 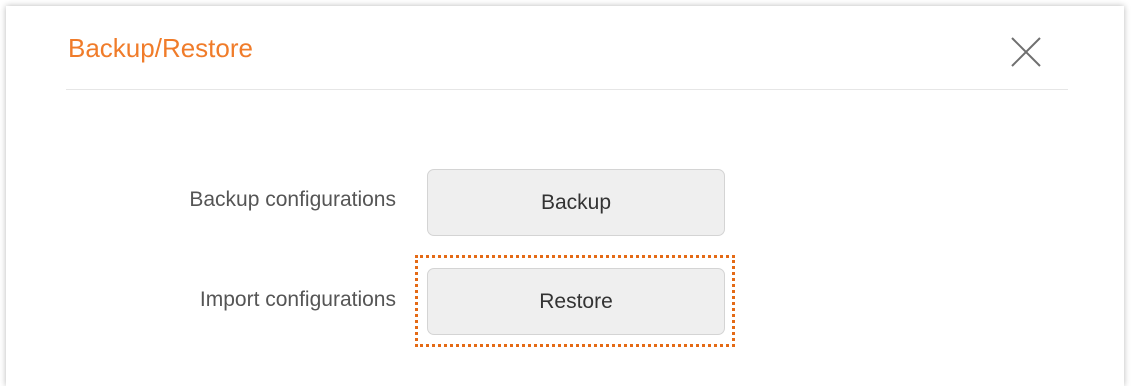 What do you see at coordinates (576, 301) in the screenshot?
I see `restore-button: Restore` at bounding box center [576, 301].